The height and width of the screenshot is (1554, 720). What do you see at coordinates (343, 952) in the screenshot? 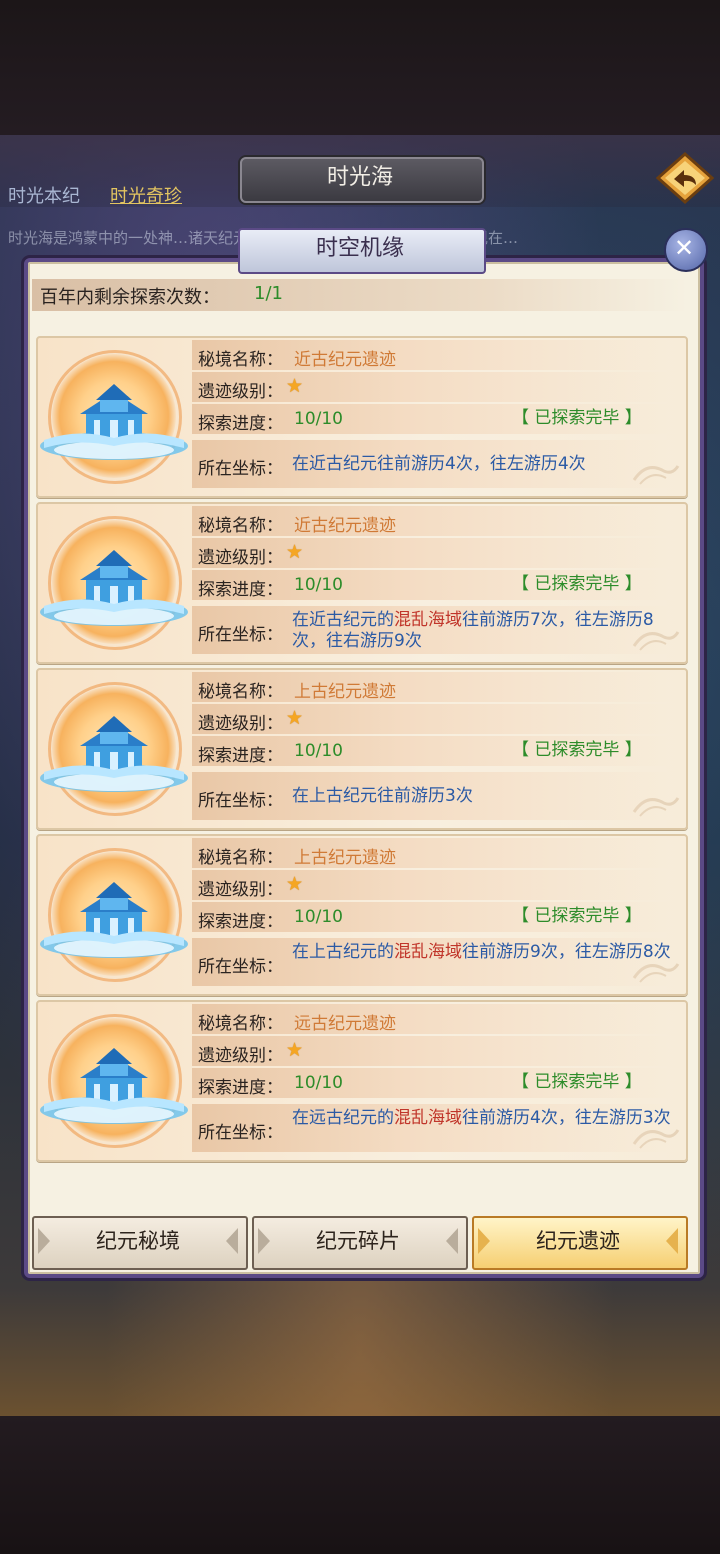
I see `coord-text: 在上古纪元的` at bounding box center [343, 952].